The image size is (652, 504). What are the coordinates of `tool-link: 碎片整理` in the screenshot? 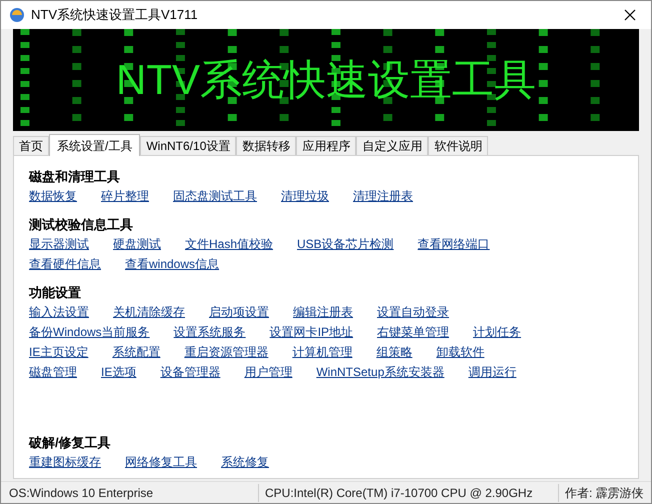 It's located at (125, 196).